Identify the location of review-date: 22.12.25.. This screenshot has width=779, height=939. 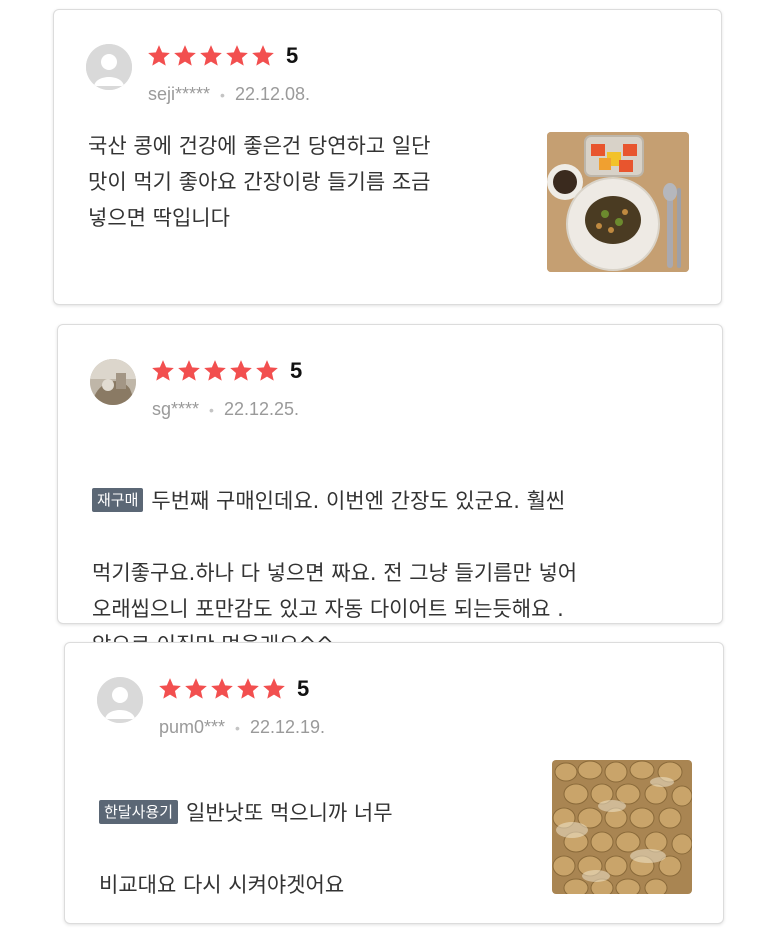
(261, 409).